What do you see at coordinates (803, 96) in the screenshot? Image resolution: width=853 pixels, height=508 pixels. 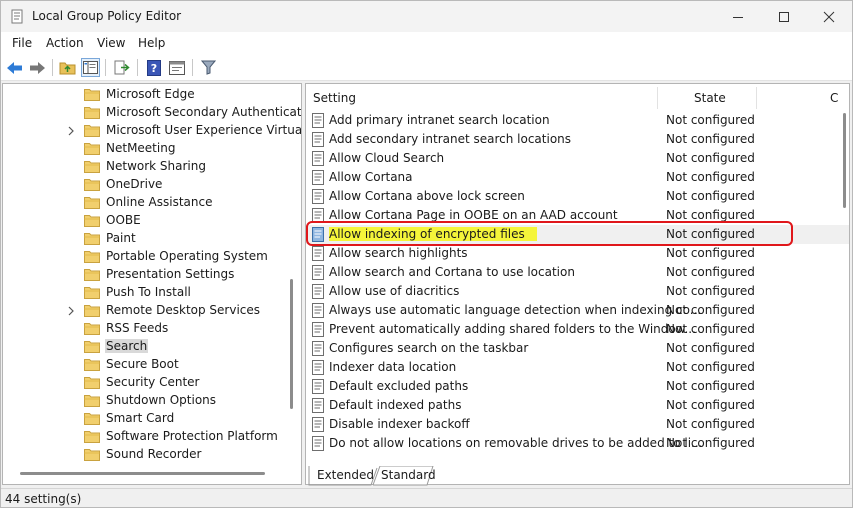 I see `column-header-comment: C` at bounding box center [803, 96].